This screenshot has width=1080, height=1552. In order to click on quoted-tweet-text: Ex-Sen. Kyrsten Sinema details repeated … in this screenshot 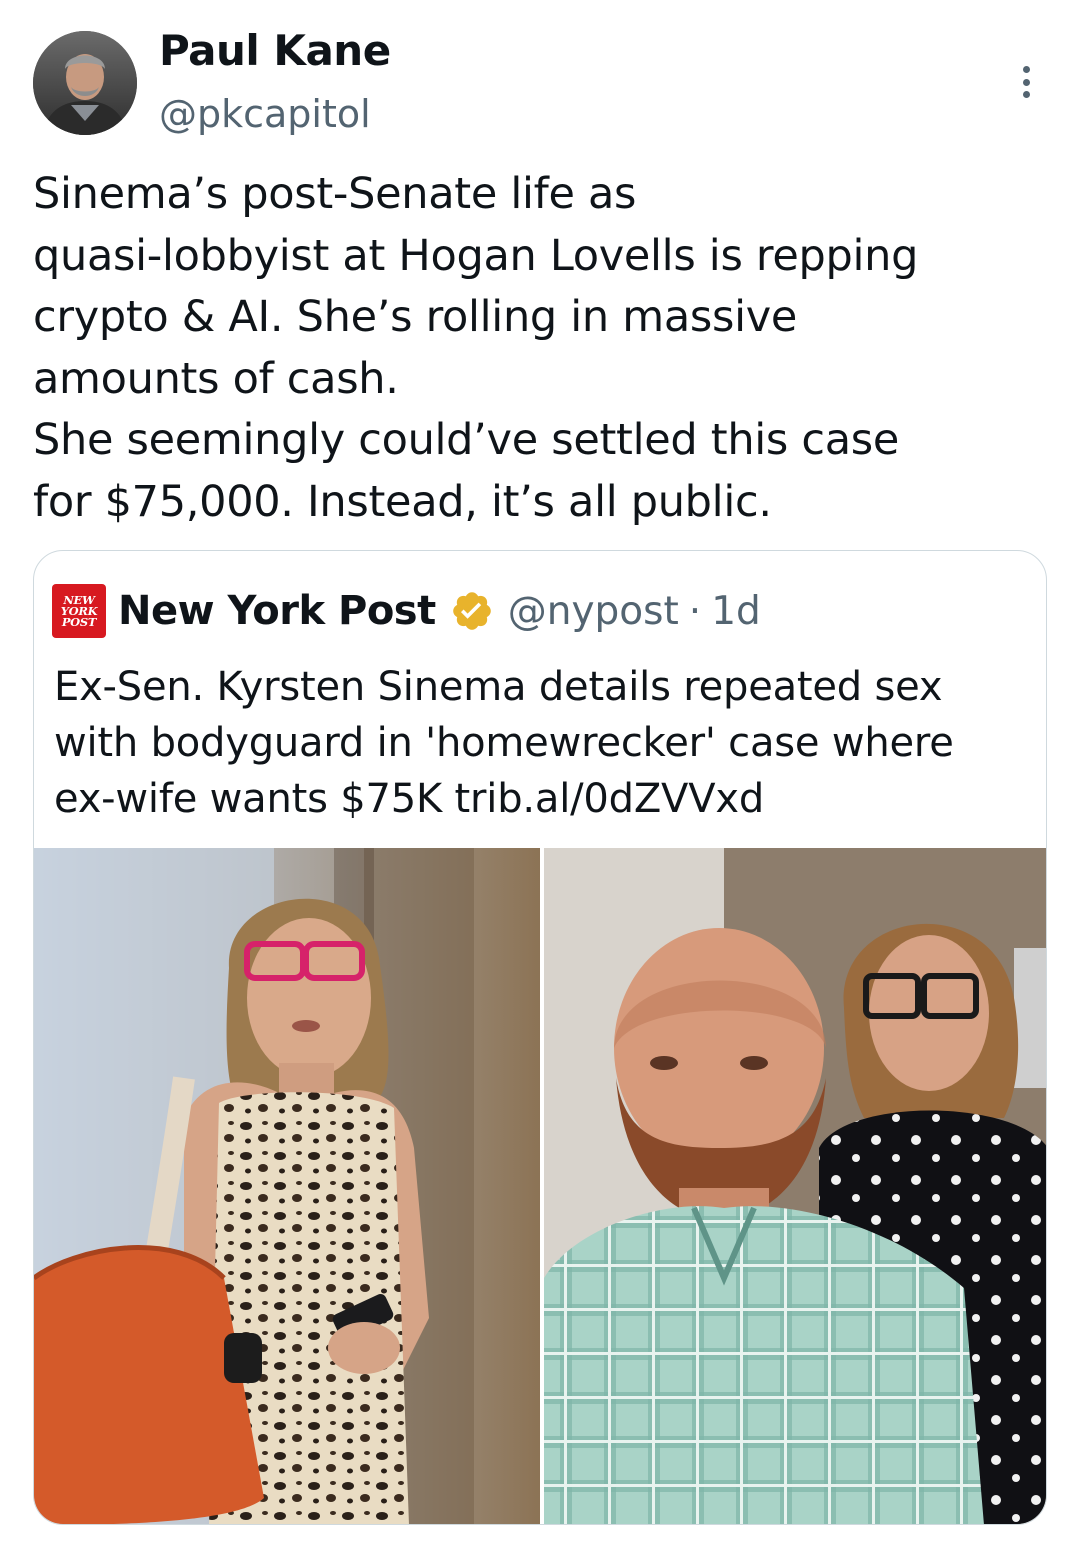, I will do `click(544, 743)`.